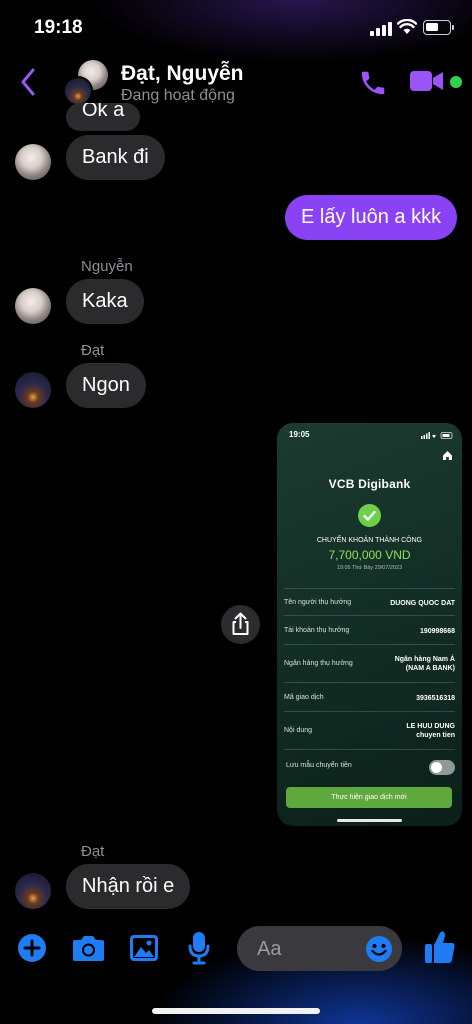 Image resolution: width=472 pixels, height=1024 pixels. Describe the element at coordinates (182, 74) in the screenshot. I see `chat-title: Đạt, Nguyễn` at that location.